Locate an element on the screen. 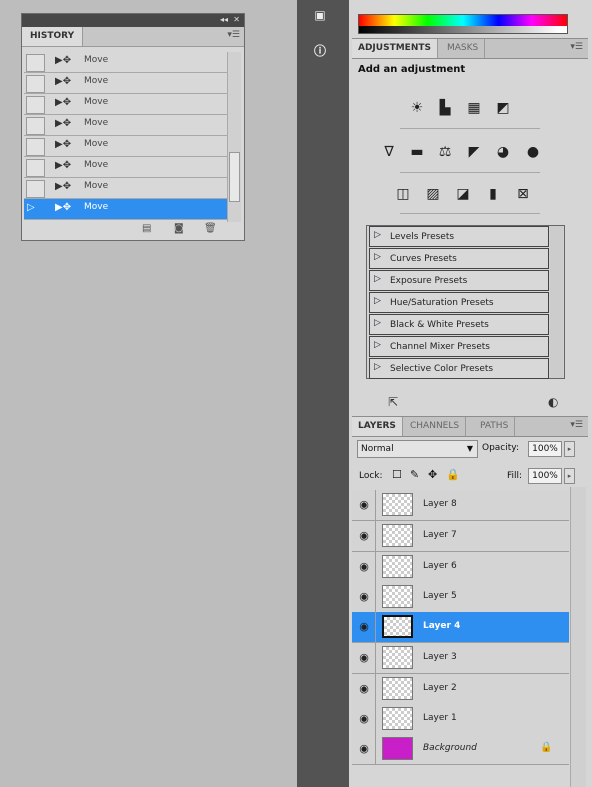 Image resolution: width=592 pixels, height=787 pixels. info-icon: ⓘ is located at coordinates (320, 53).